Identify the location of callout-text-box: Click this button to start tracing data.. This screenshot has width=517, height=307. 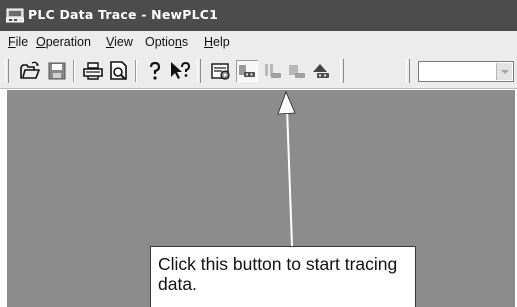
(283, 276).